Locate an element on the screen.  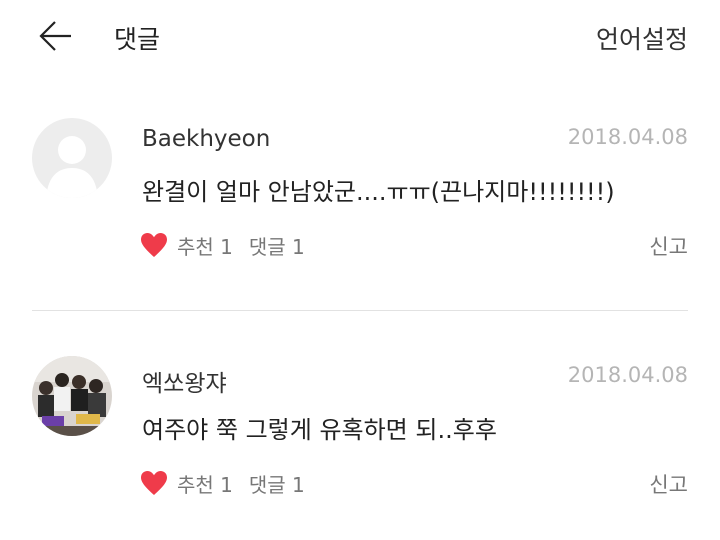
comment-text: 여주야 쭉 그렇게 유혹하면 되..후후 is located at coordinates (319, 430).